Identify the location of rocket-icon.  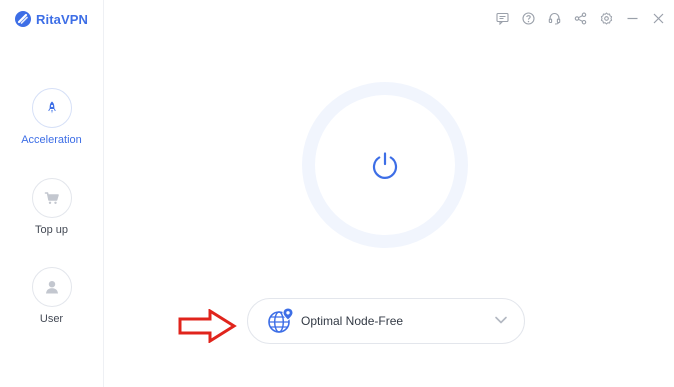
(51, 107).